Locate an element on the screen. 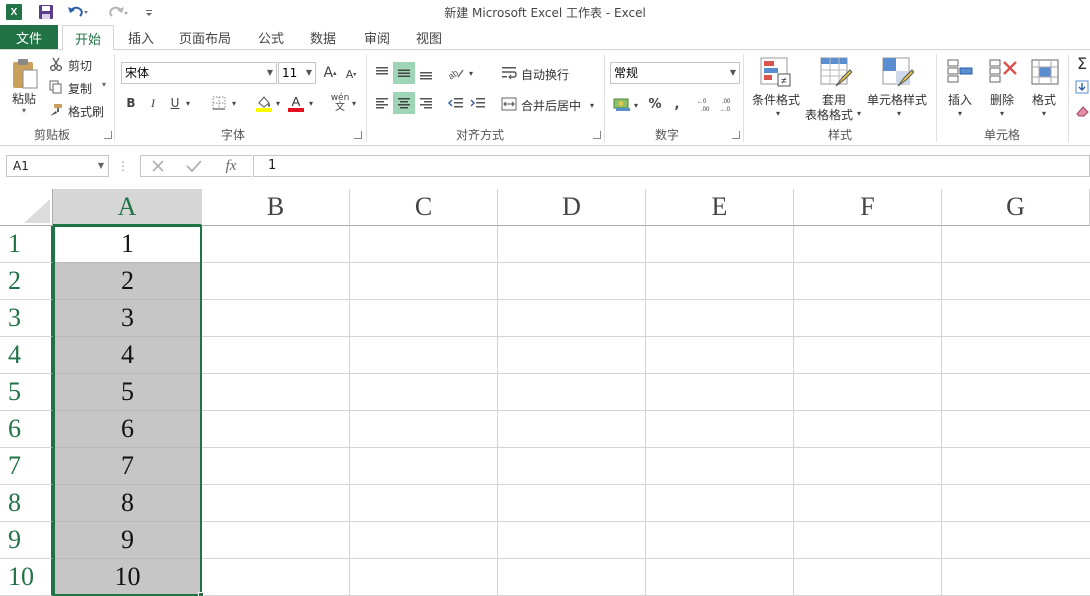 This screenshot has width=1090, height=596. column-header-f: F is located at coordinates (868, 207).